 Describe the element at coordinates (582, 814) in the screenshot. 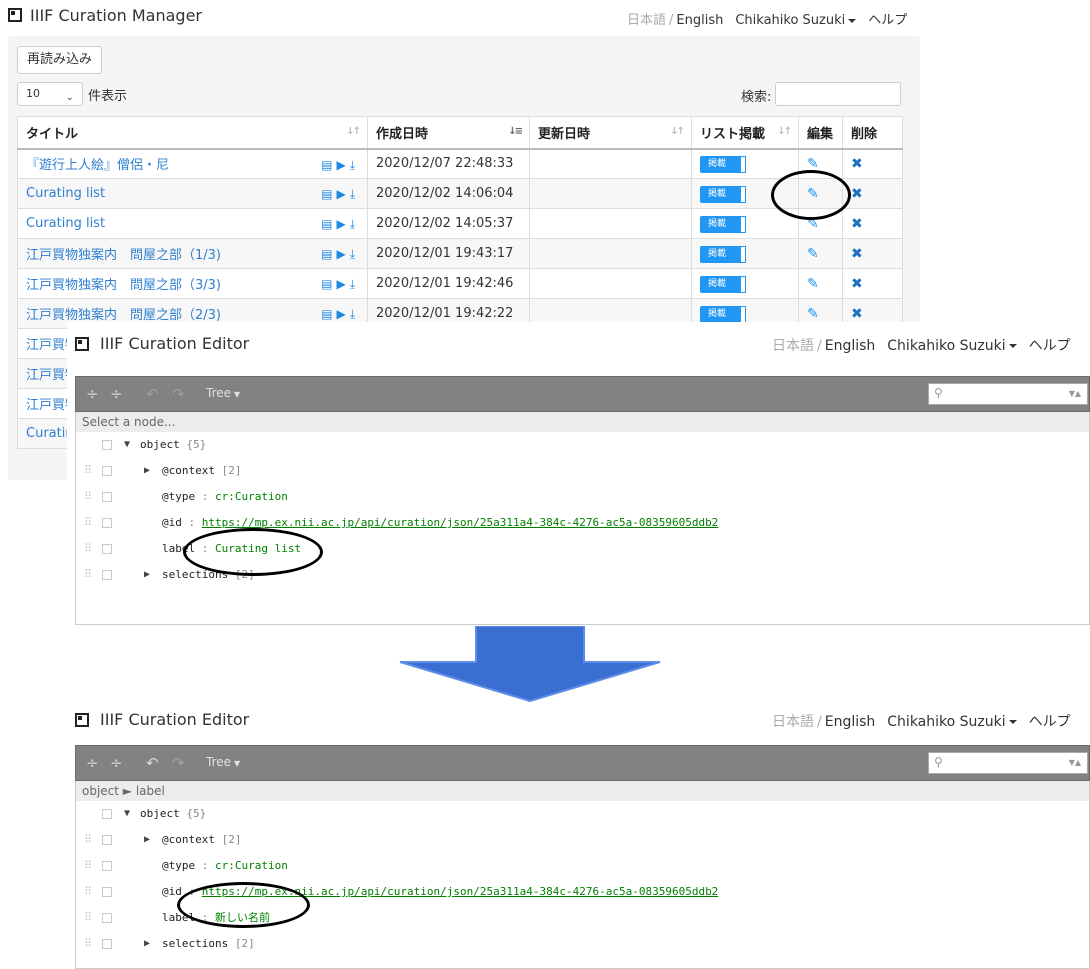

I see `tree-node-row: ▼ object {5}` at that location.